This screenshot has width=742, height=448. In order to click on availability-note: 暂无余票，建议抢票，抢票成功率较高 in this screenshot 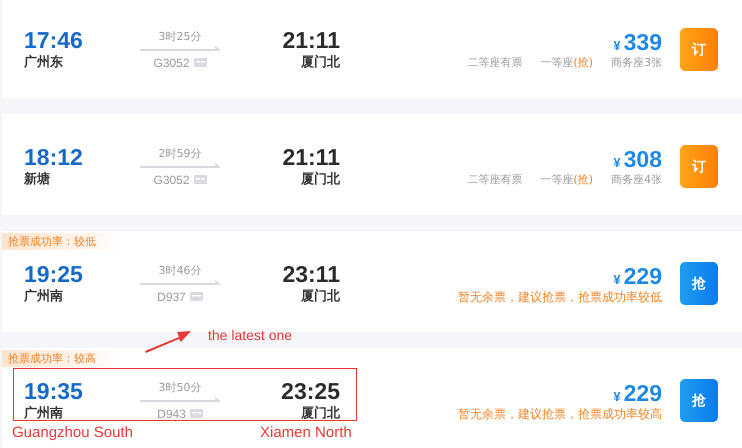, I will do `click(560, 414)`.